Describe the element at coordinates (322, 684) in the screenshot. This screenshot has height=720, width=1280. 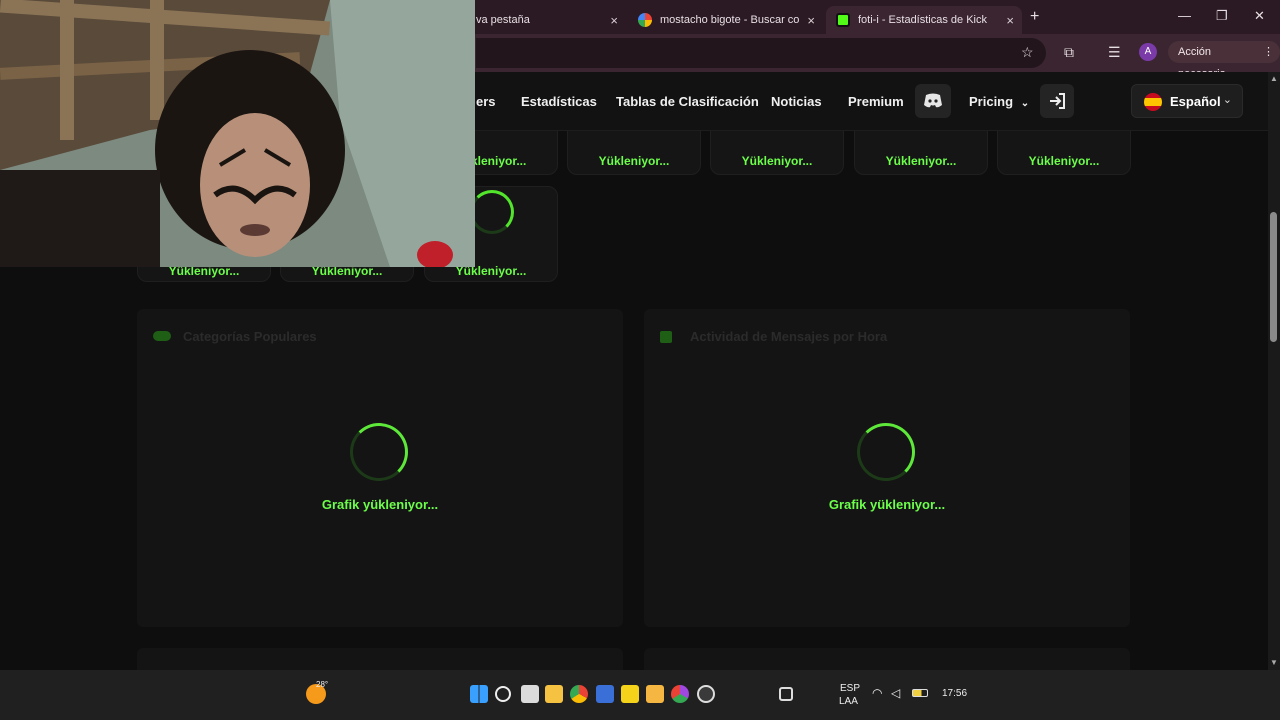
I see `weather-temp: 28°` at that location.